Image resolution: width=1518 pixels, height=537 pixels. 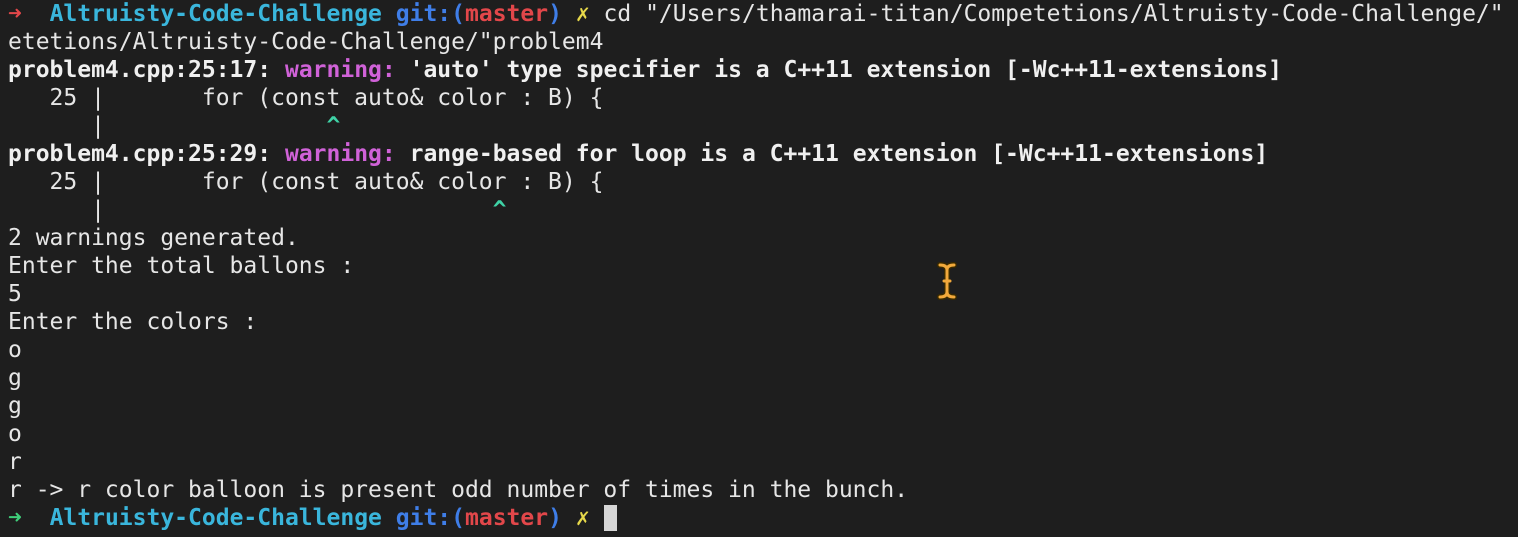 What do you see at coordinates (15, 406) in the screenshot?
I see `input-color-3: g` at bounding box center [15, 406].